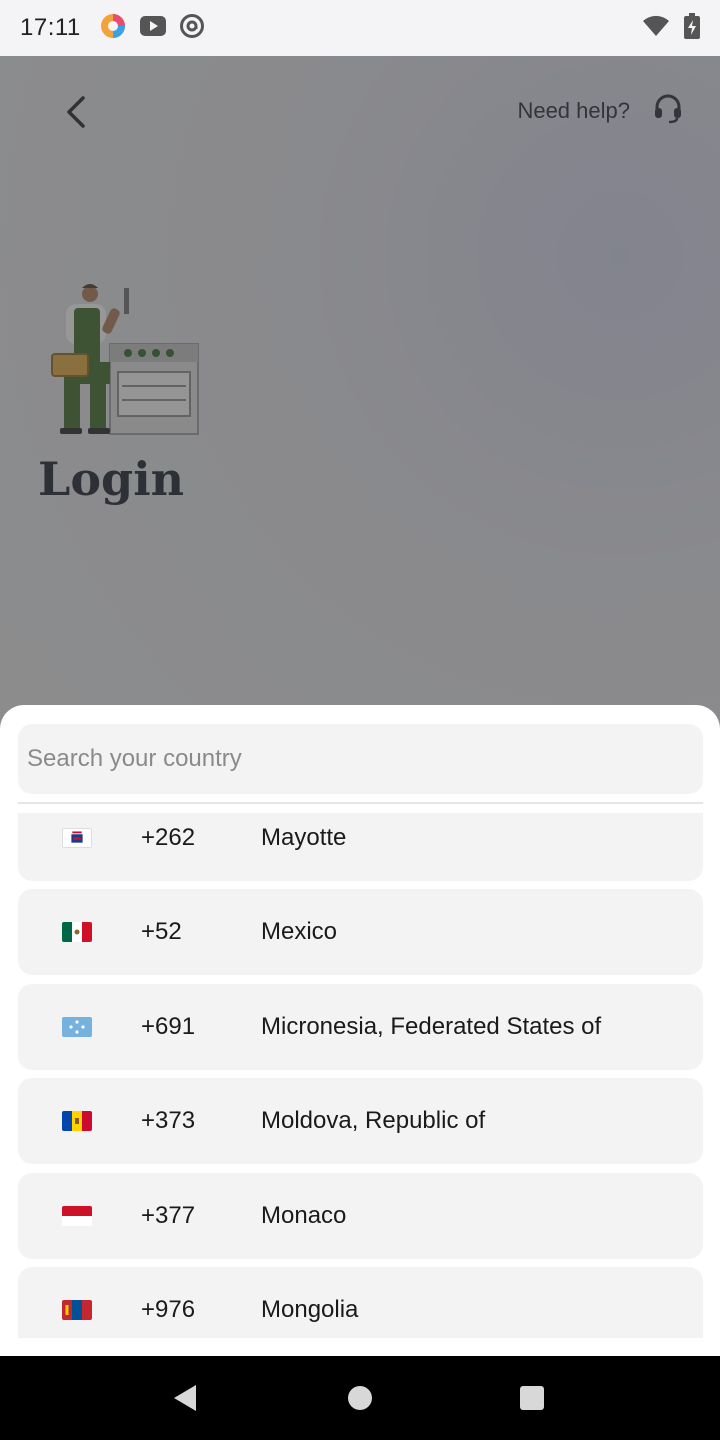  Describe the element at coordinates (168, 1215) in the screenshot. I see `dial-code: +377` at that location.